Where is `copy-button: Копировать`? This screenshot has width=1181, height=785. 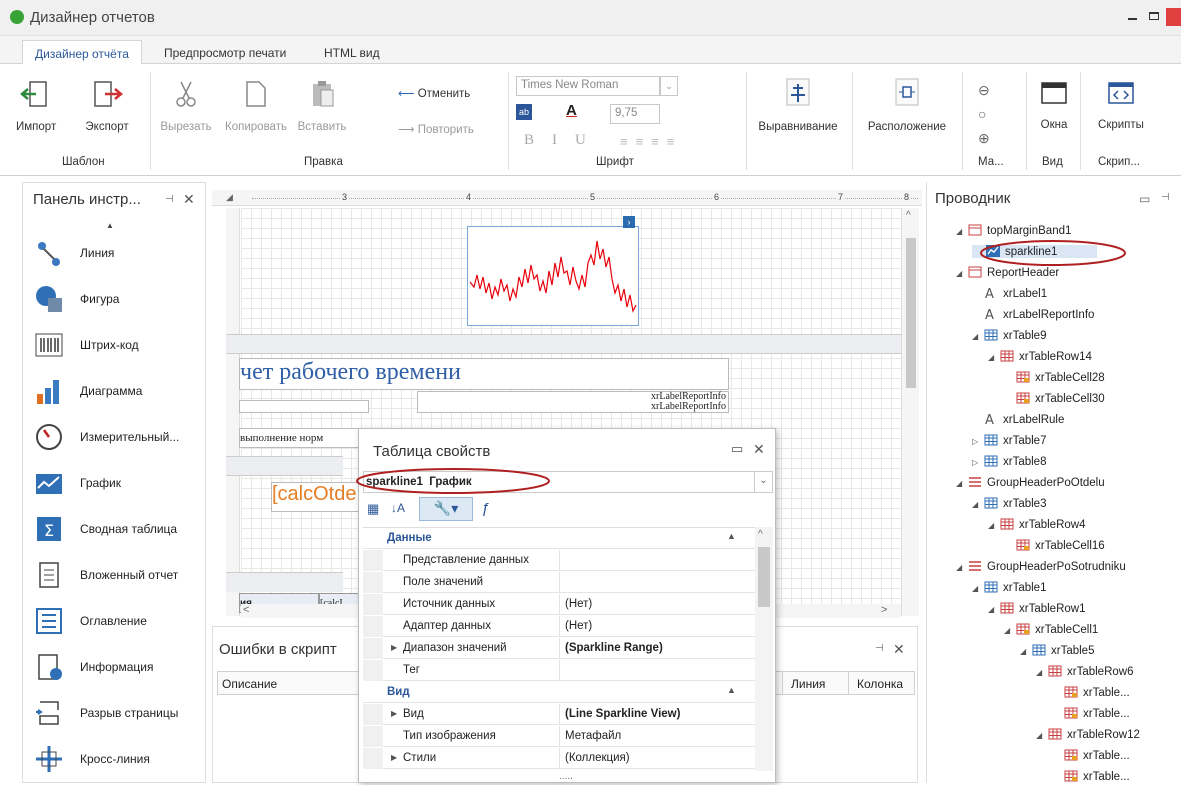
copy-button: Копировать is located at coordinates (256, 105).